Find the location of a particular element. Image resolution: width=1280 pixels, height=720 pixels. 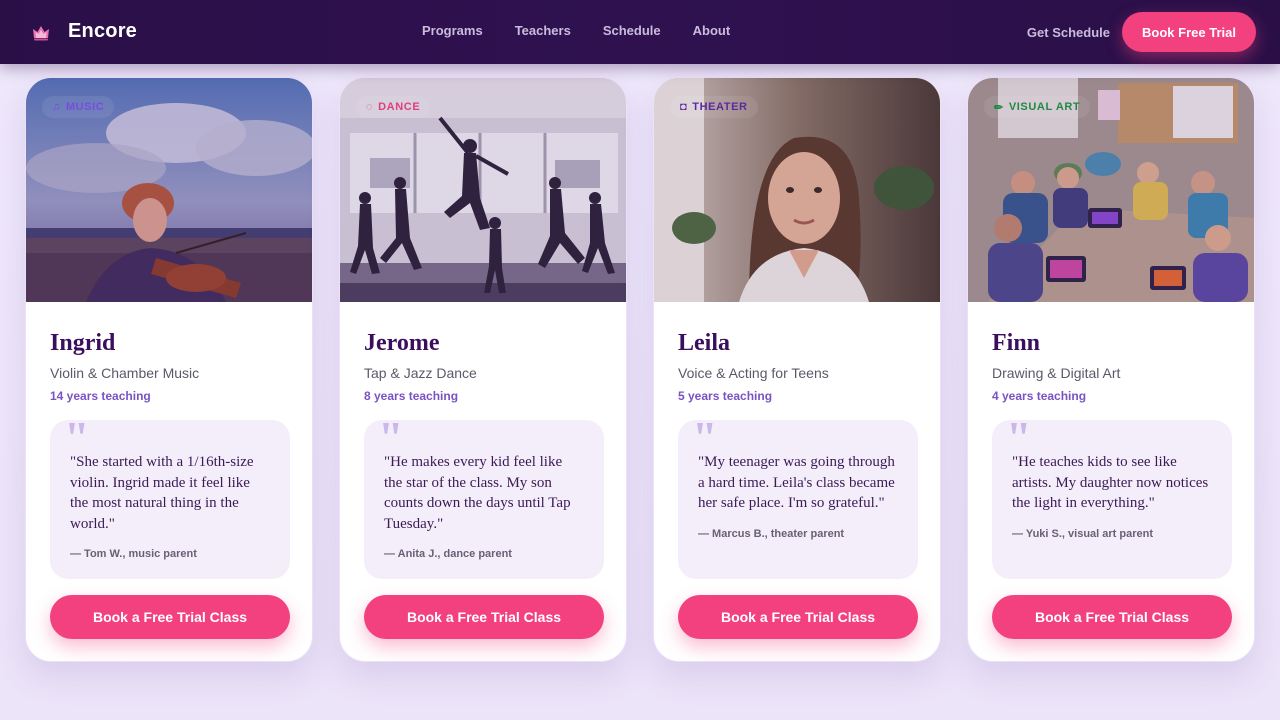

brand-name: Encore is located at coordinates (103, 31).